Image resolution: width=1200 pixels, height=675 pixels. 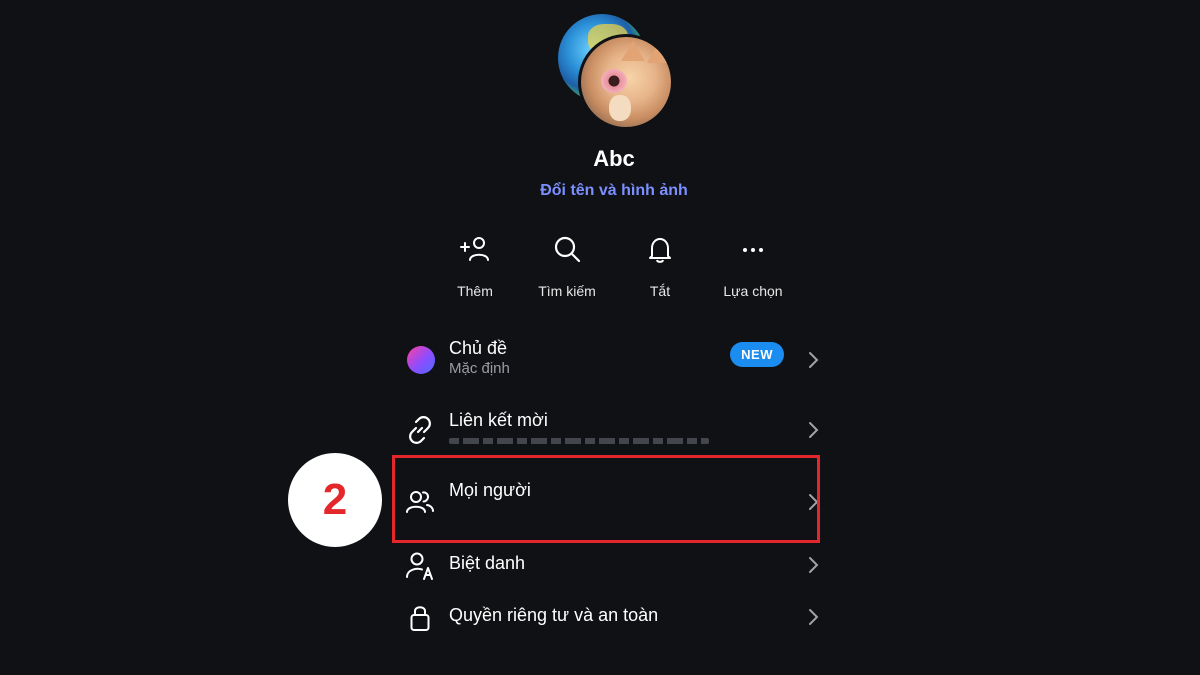 What do you see at coordinates (474, 249) in the screenshot?
I see `add-person-icon` at bounding box center [474, 249].